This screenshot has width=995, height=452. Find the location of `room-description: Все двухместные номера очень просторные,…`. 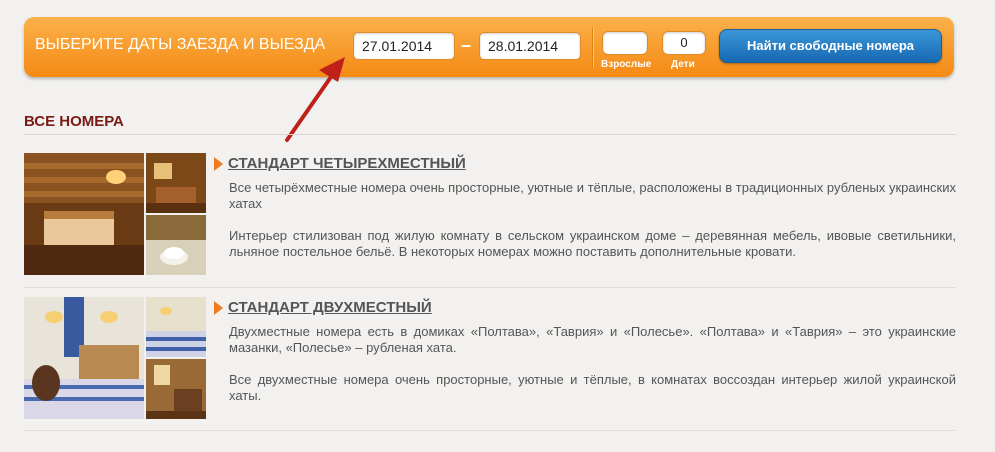

room-description: Все двухместные номера очень просторные,… is located at coordinates (592, 387).